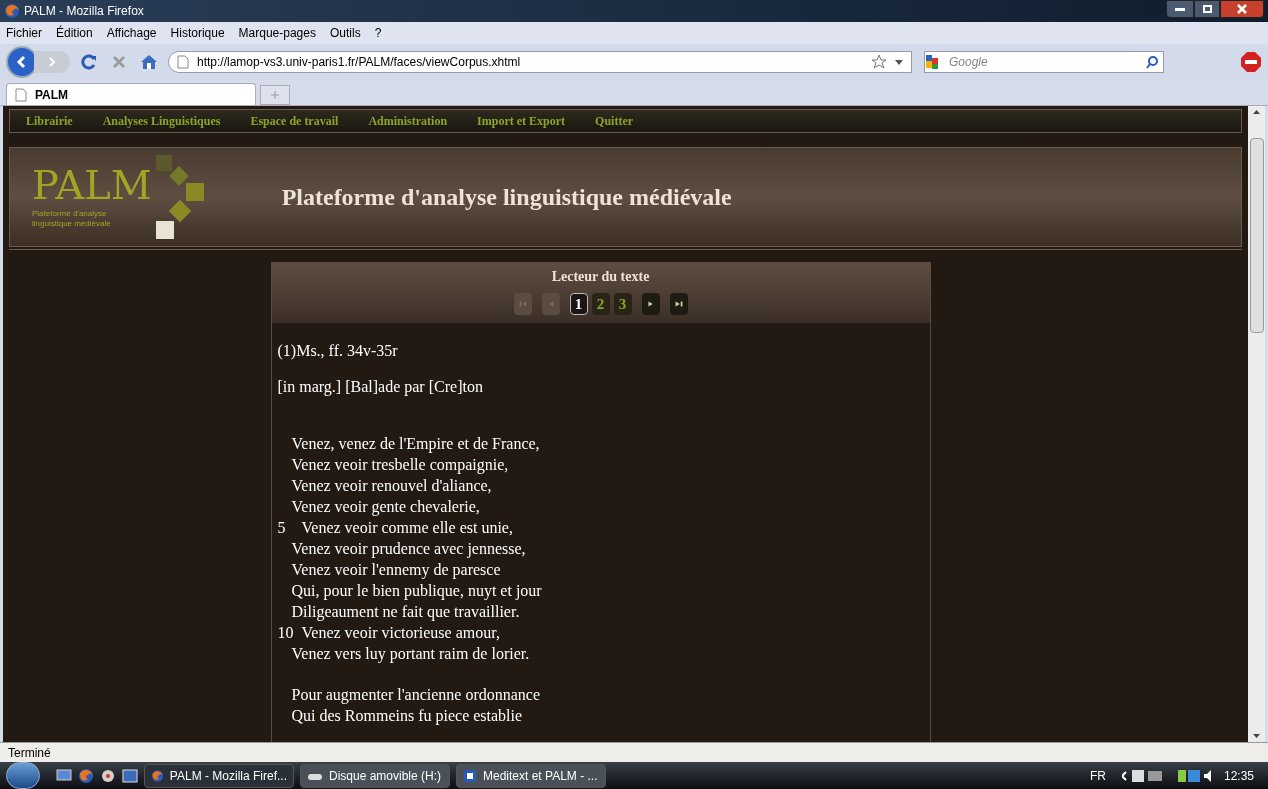 This screenshot has height=789, width=1268. Describe the element at coordinates (530, 62) in the screenshot. I see `address-field: http://lamop-vs3.univ-paris1.fr/PALM/faces/viewCorpus.xhtml` at that location.